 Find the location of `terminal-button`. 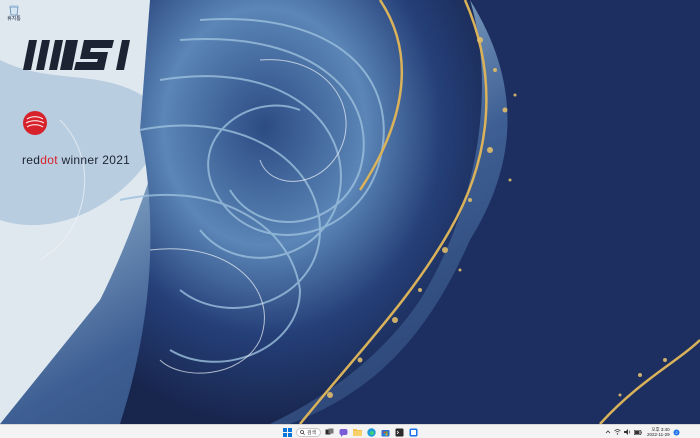

terminal-button is located at coordinates (399, 432).